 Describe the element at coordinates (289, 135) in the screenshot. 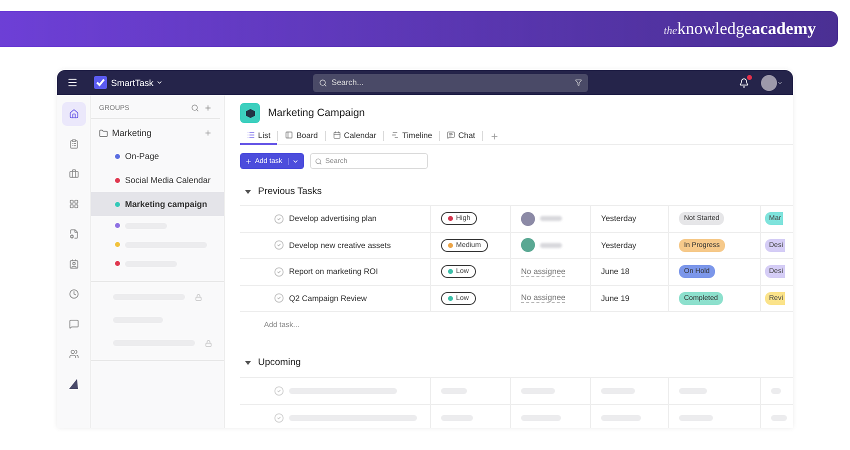

I see `board-icon` at that location.